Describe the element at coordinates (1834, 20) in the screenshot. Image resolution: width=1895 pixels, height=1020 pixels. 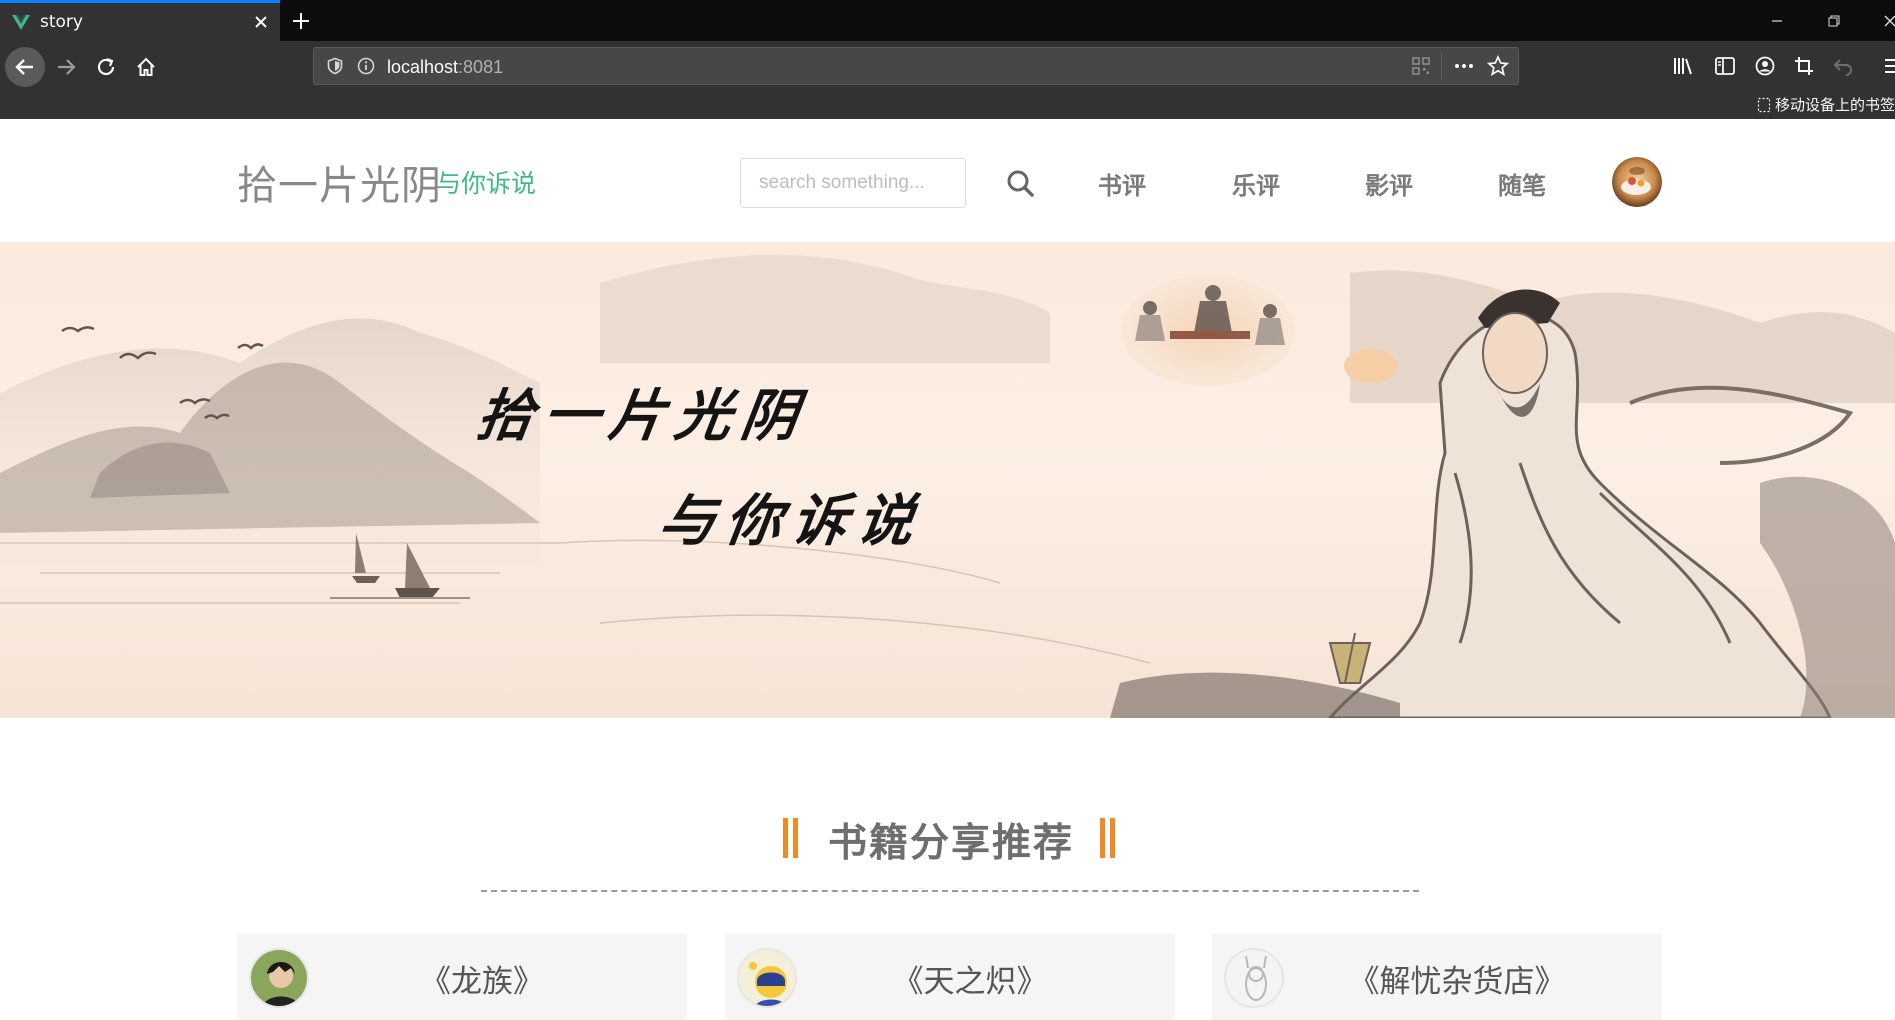
I see `restore-window-button` at that location.